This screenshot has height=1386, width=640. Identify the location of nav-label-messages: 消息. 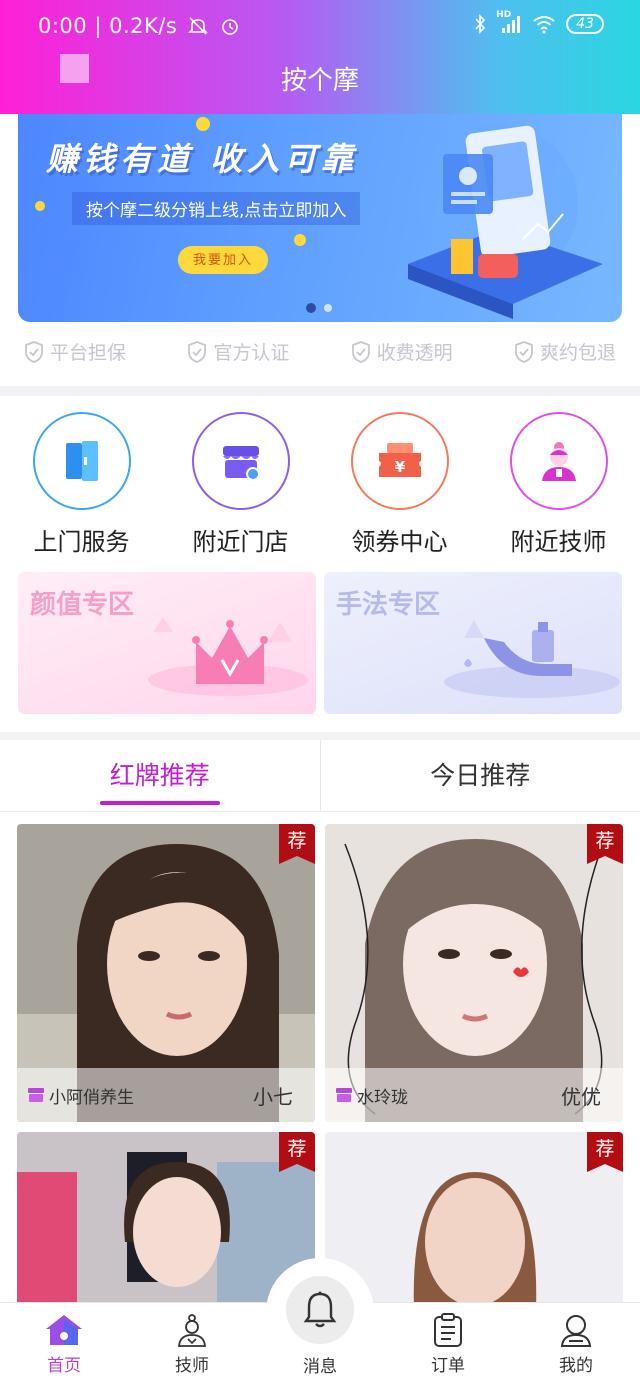
(320, 1364).